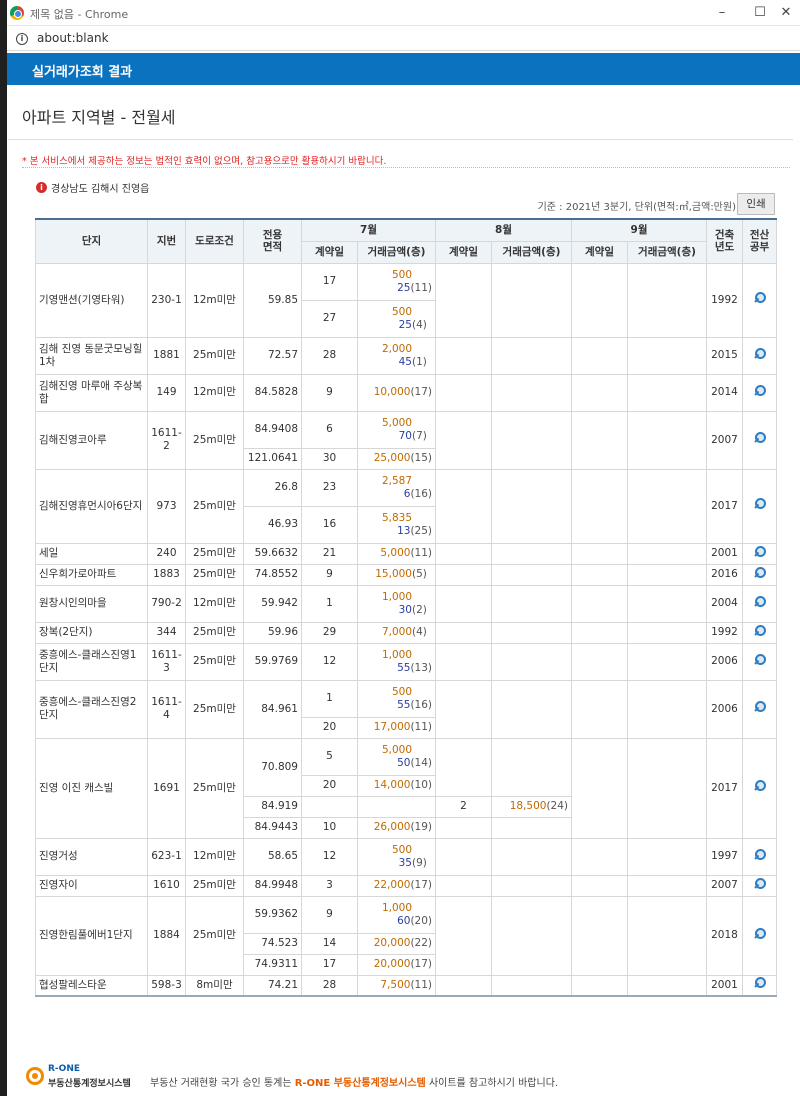 This screenshot has height=1096, width=800. I want to click on complex-name: 기영맨션(기영타워), so click(91, 300).